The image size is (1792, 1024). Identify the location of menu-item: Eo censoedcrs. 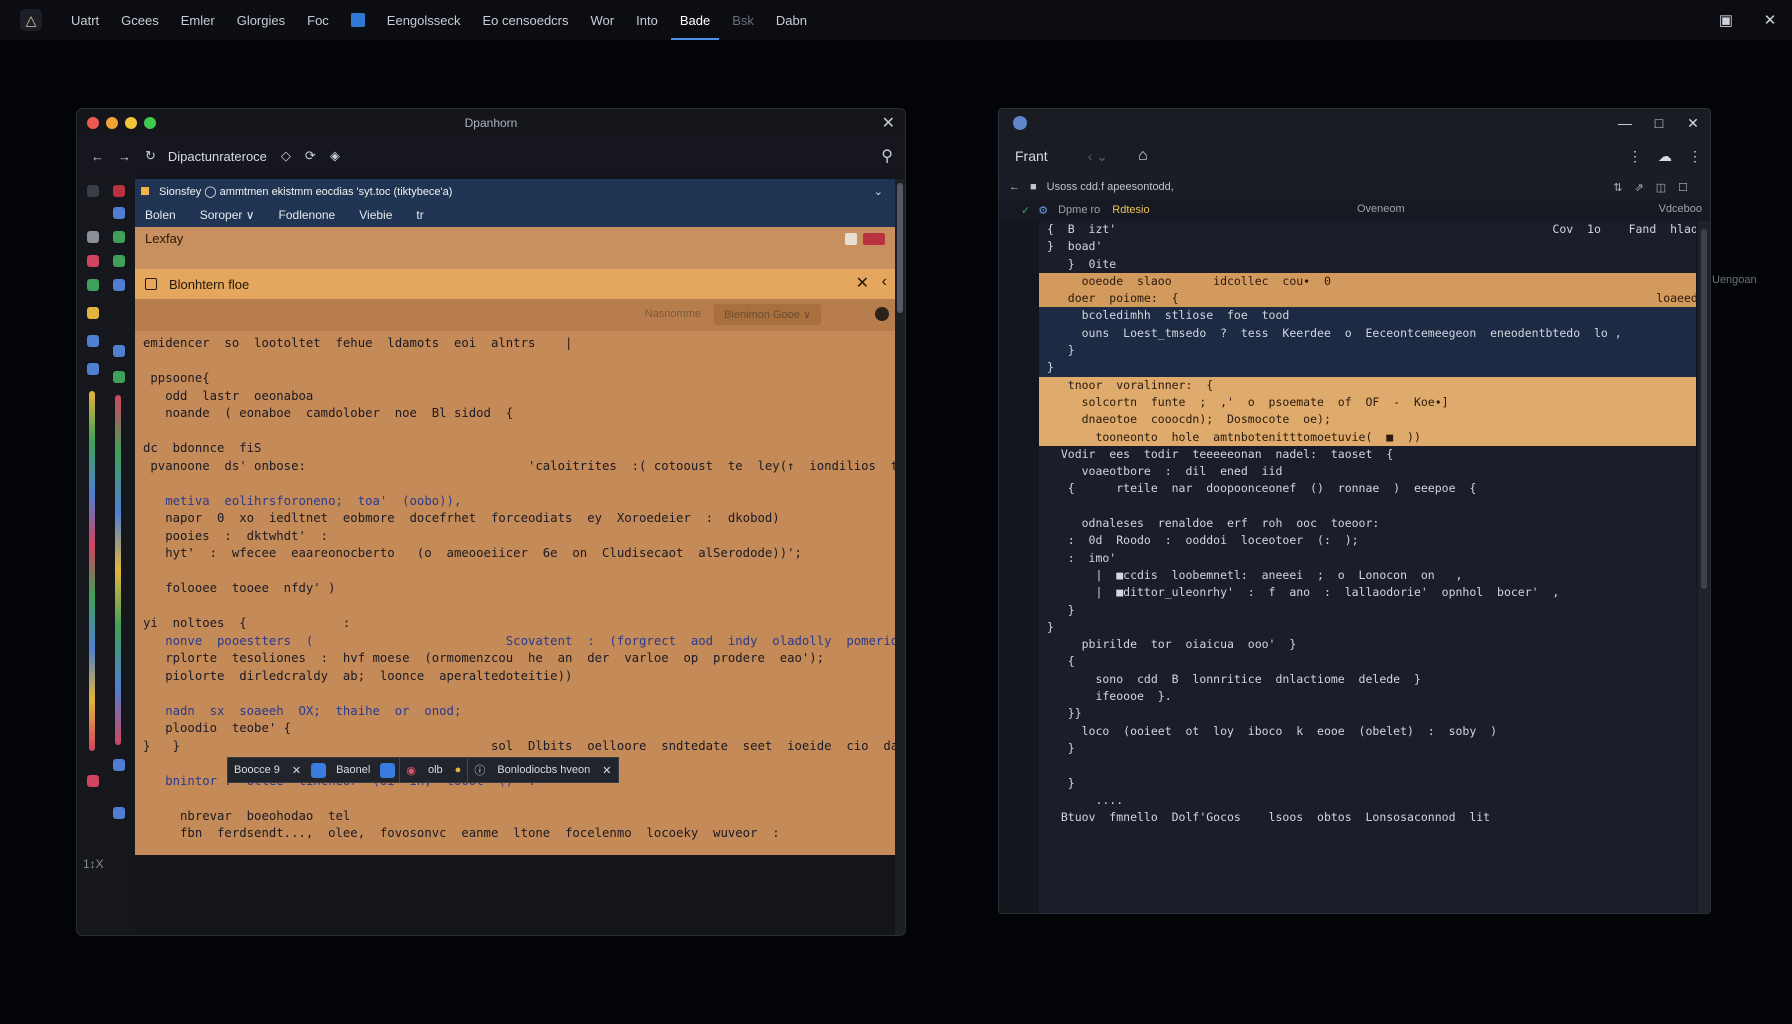
(526, 20).